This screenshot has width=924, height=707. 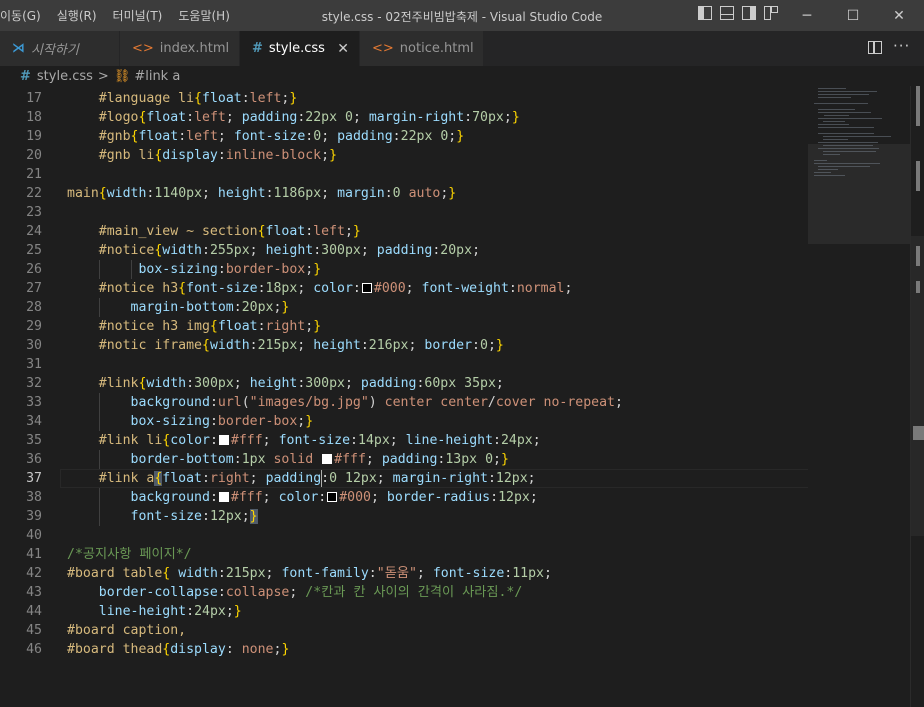 I want to click on code-line: 44 line-height:24px;}, so click(x=404, y=611).